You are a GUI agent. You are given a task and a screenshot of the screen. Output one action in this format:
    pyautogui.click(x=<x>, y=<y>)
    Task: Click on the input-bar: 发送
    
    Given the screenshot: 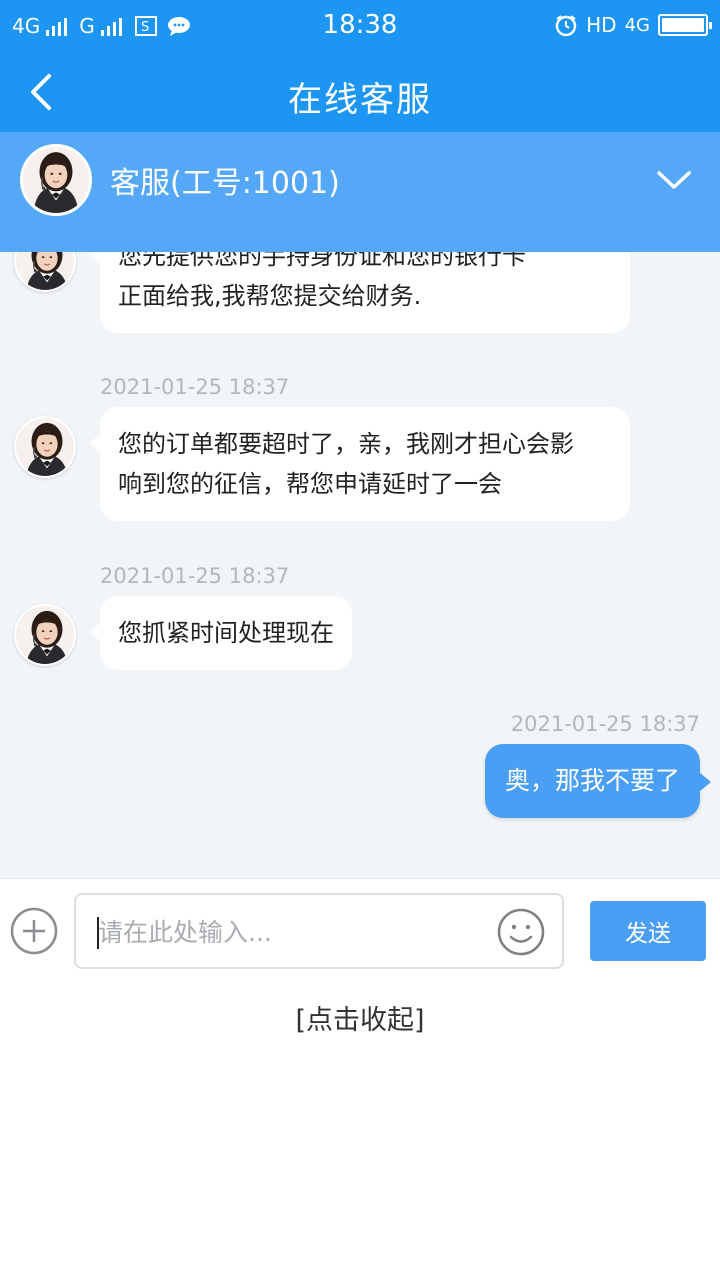 What is the action you would take?
    pyautogui.click(x=360, y=928)
    